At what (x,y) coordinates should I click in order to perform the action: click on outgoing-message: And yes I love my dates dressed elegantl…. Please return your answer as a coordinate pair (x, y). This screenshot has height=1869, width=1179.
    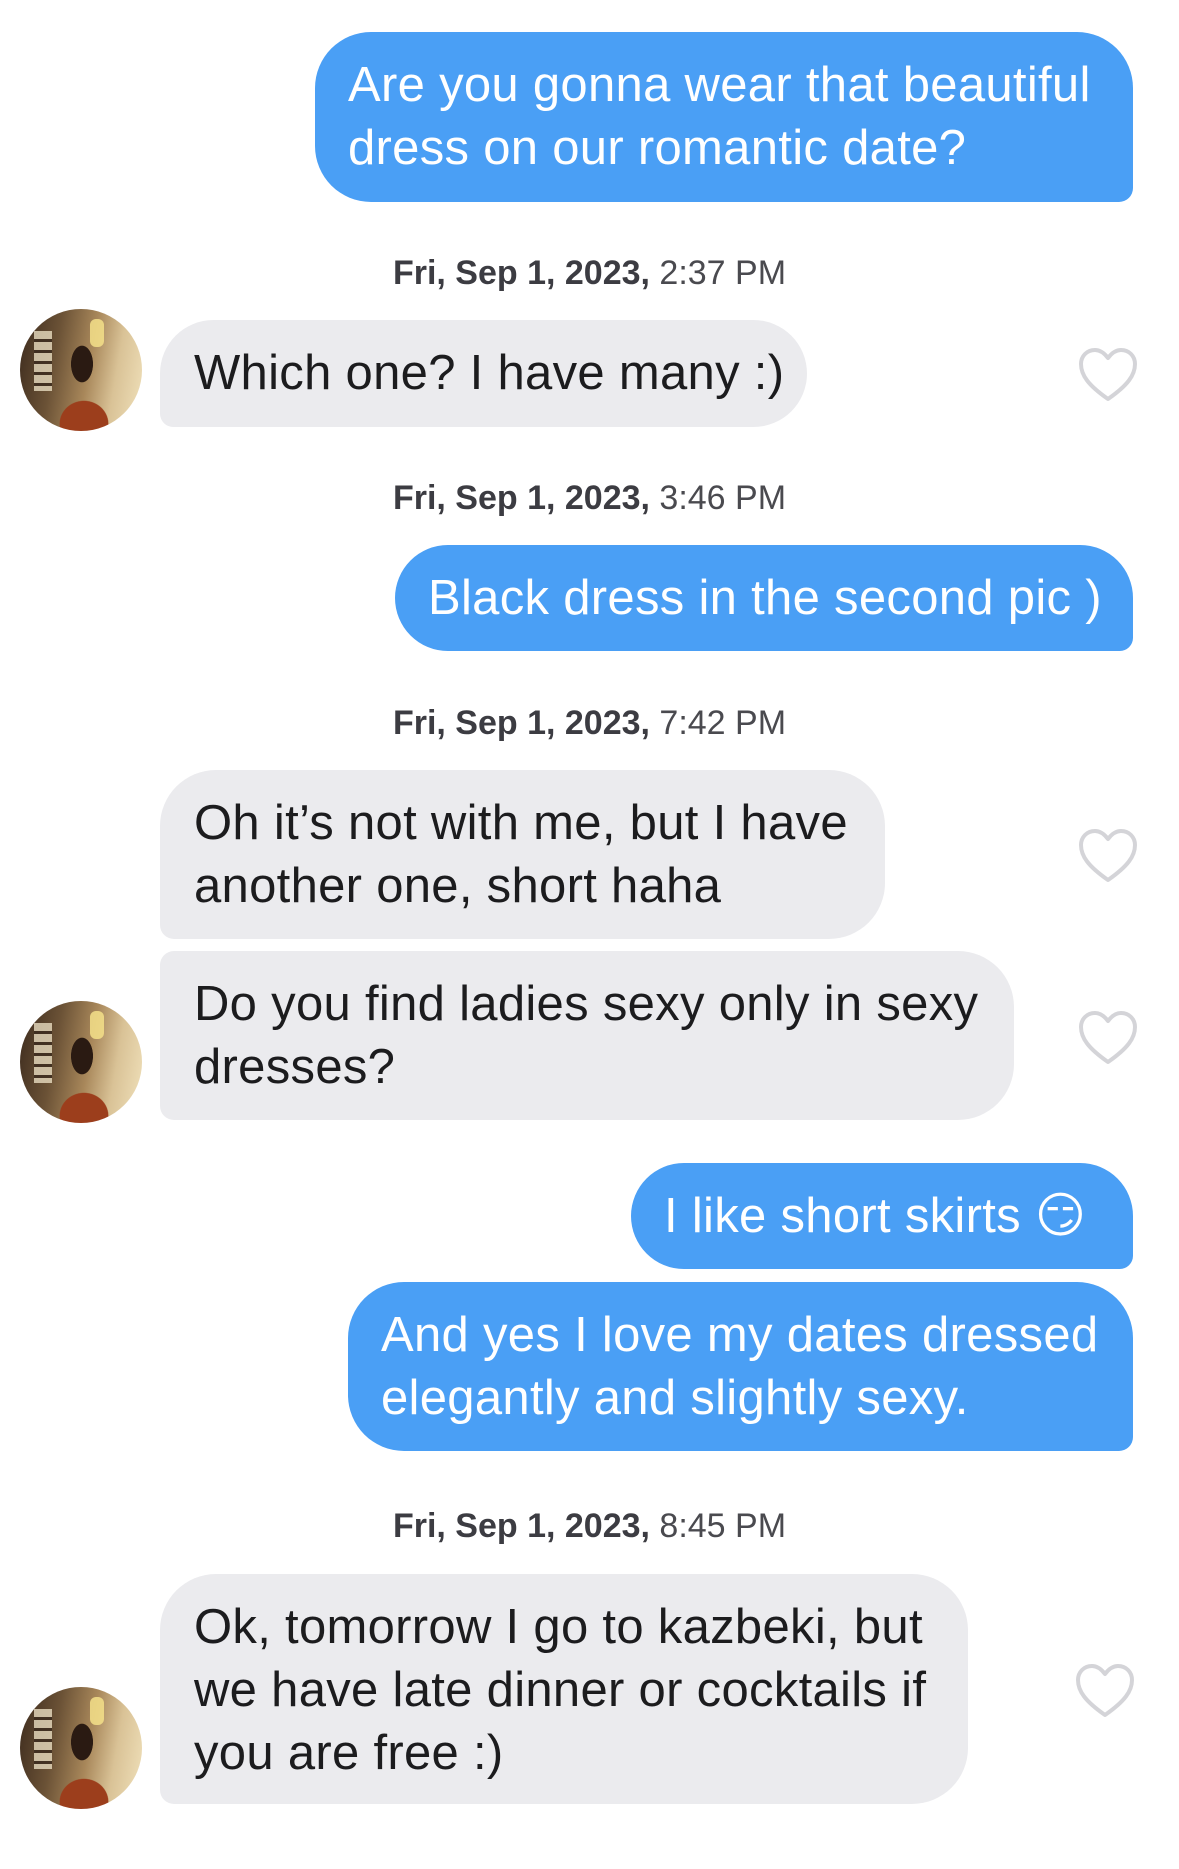
    Looking at the image, I should click on (740, 1366).